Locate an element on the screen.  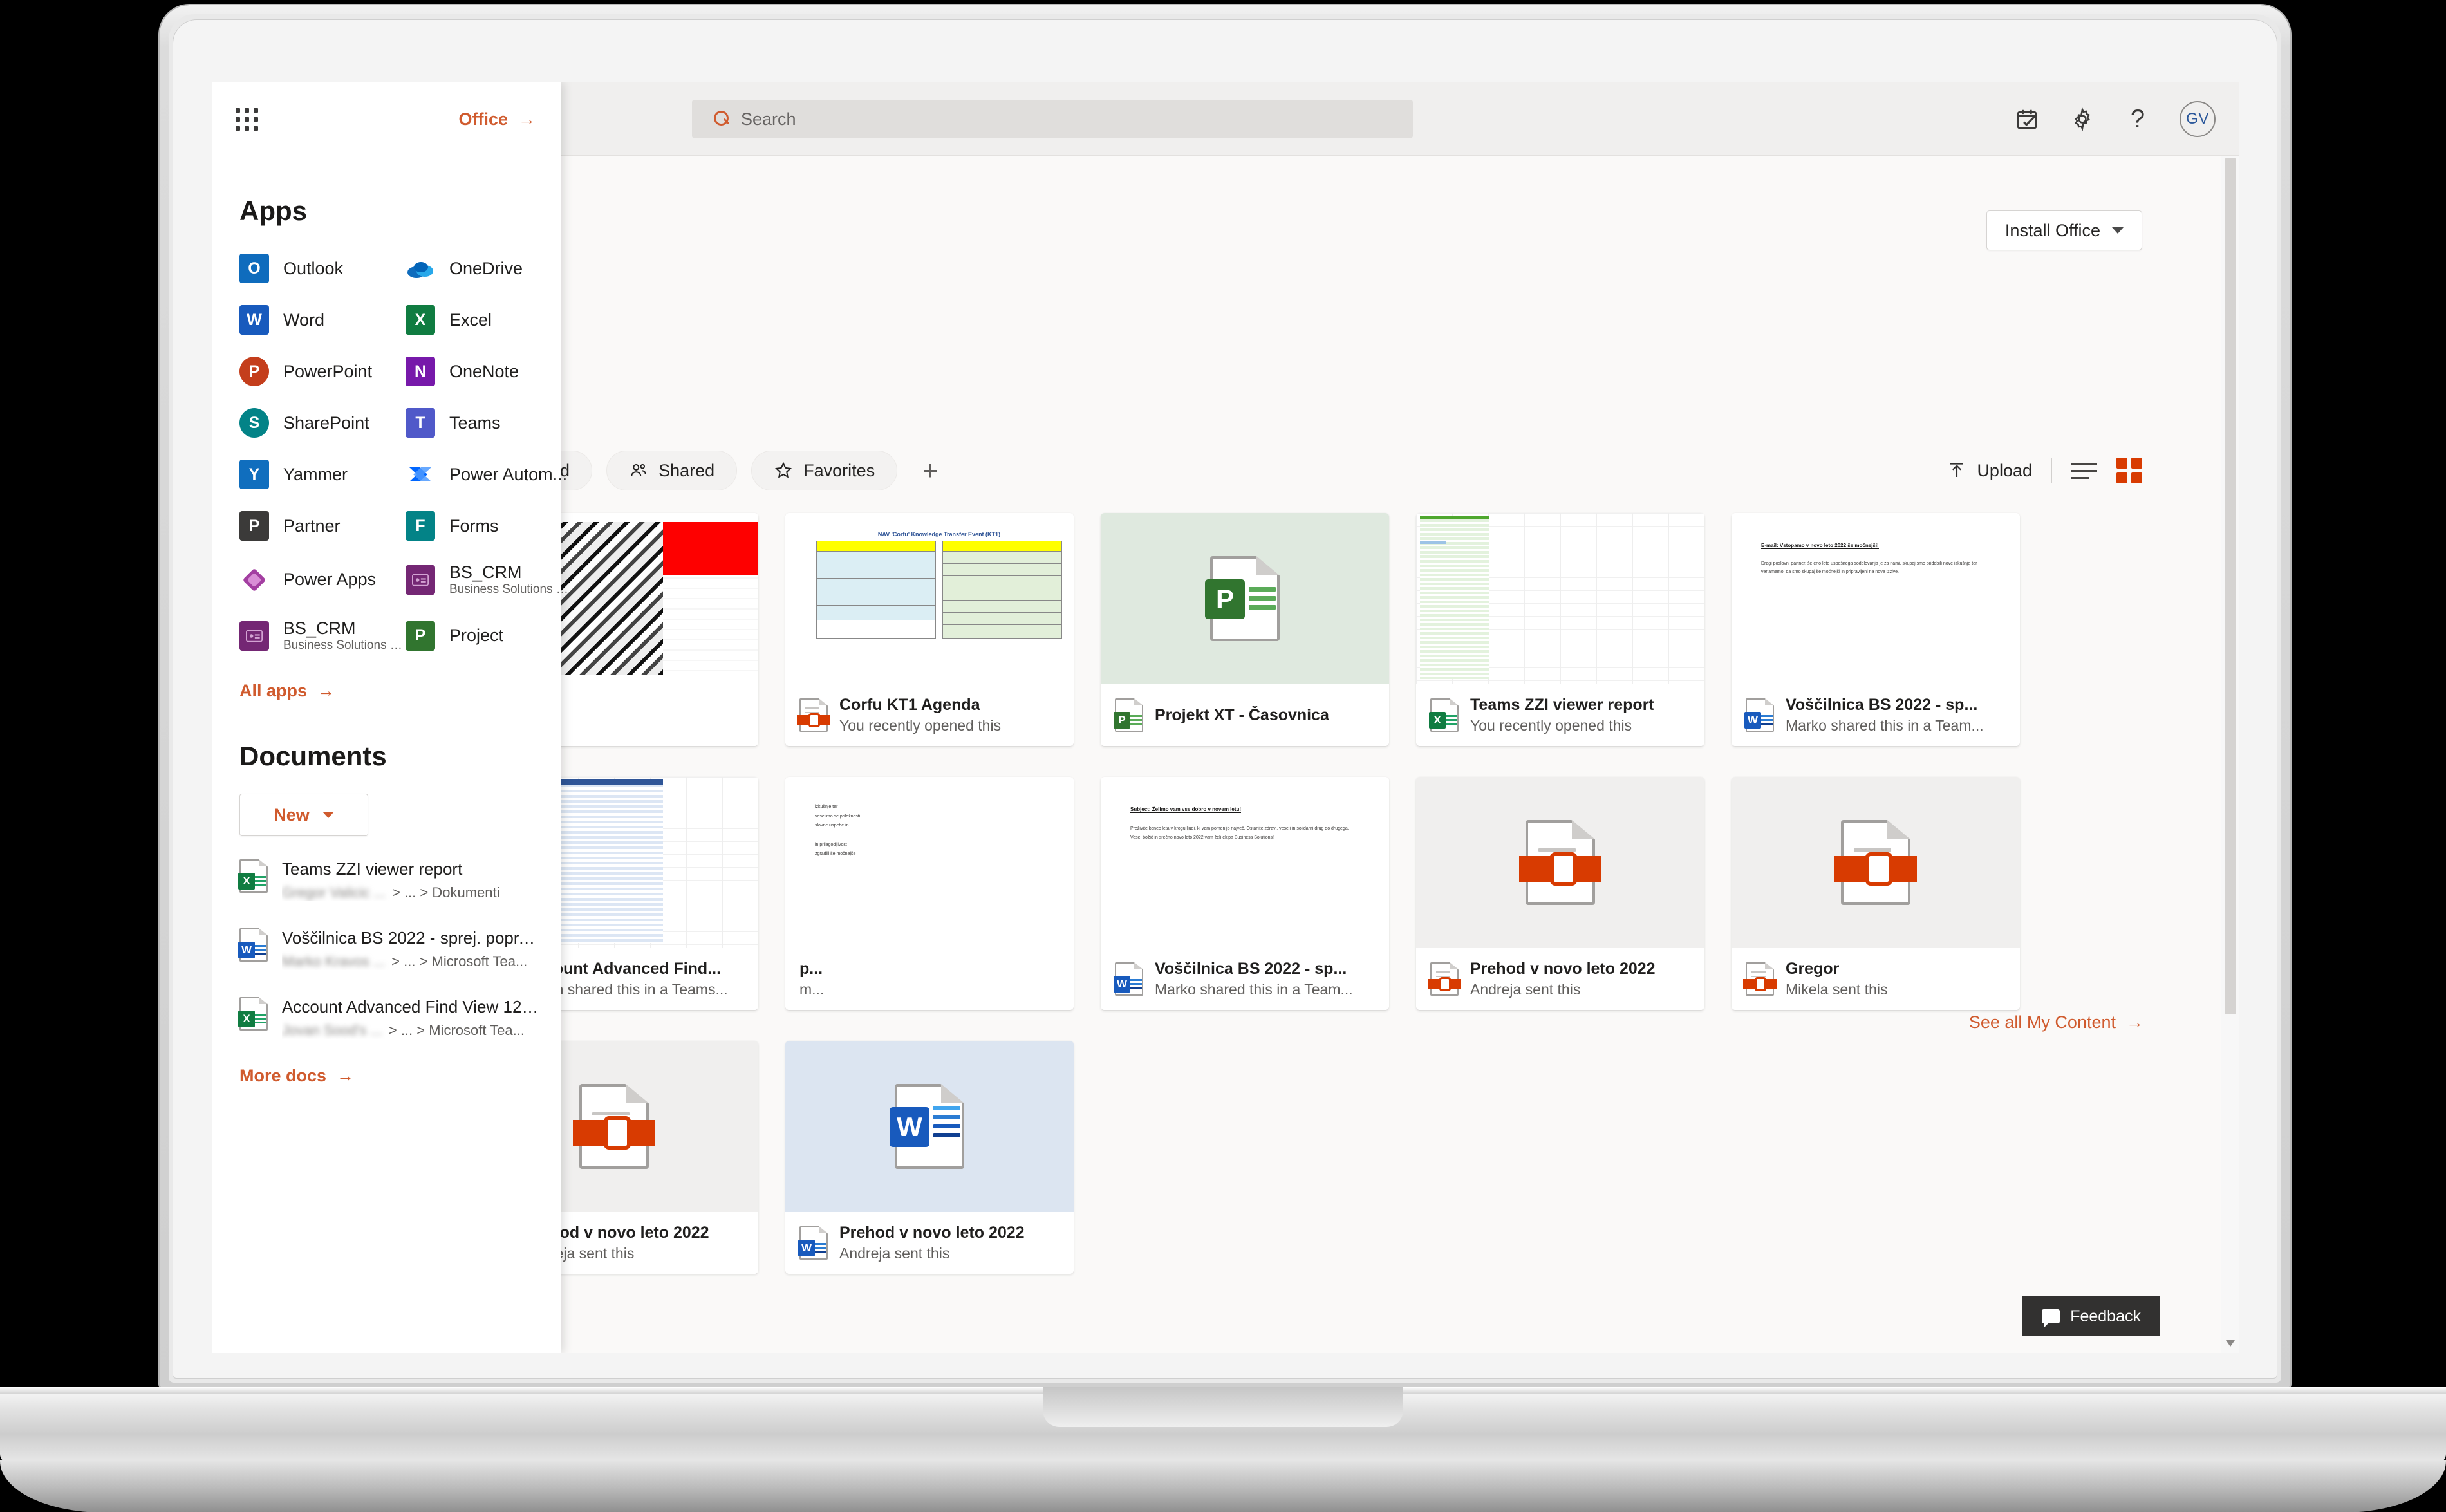
vertical-scrollbar is located at coordinates (2230, 754).